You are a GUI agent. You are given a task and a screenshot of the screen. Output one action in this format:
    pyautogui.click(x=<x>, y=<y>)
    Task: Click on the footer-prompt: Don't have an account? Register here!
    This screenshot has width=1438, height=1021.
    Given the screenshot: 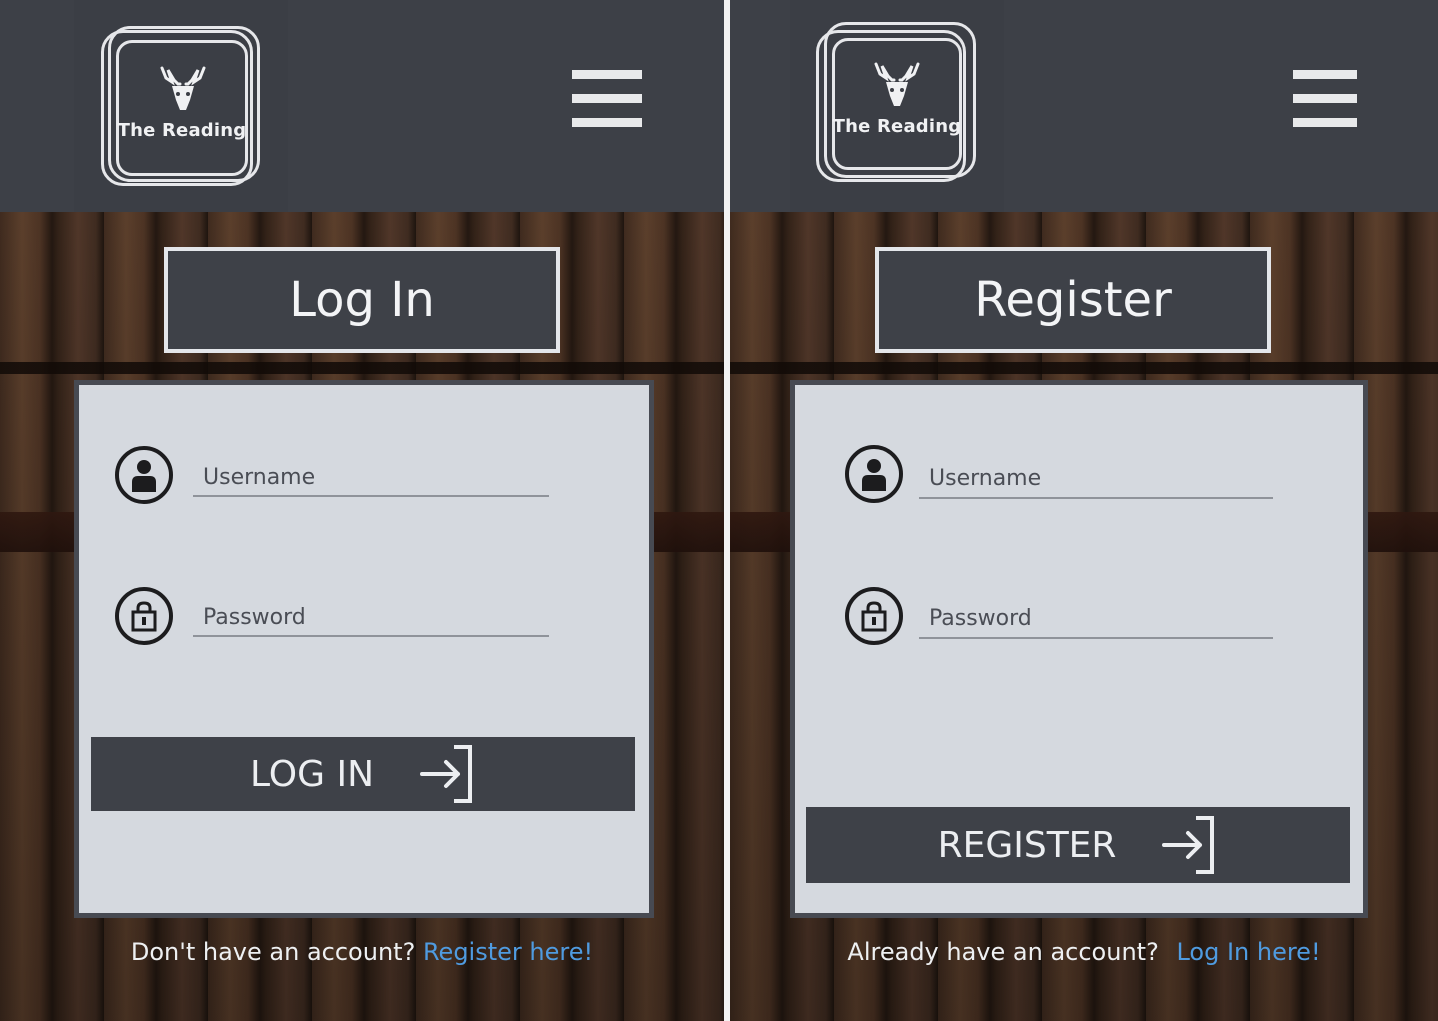 What is the action you would take?
    pyautogui.click(x=362, y=952)
    